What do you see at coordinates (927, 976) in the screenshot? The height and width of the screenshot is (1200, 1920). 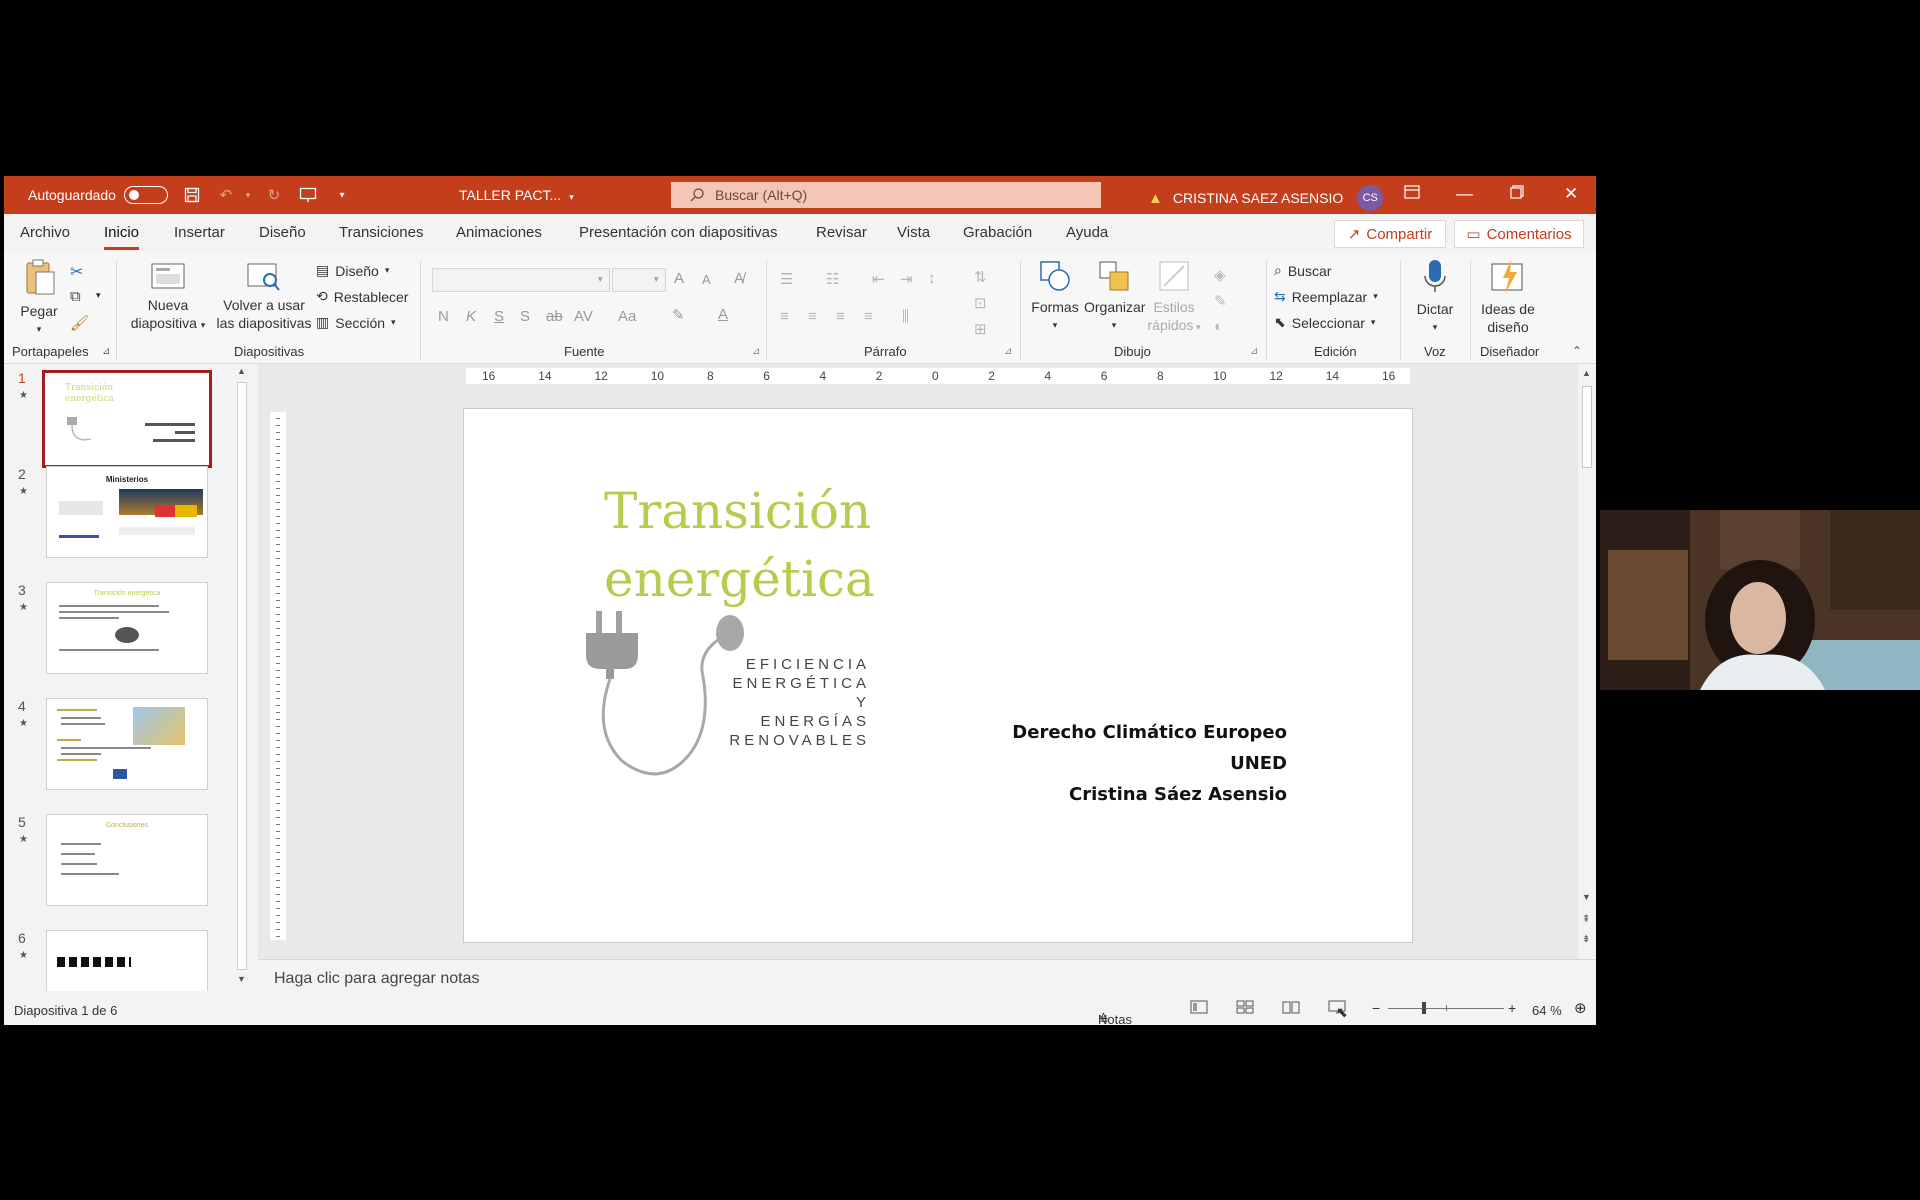 I see `notes-pane: Haga clic para agregar notas` at bounding box center [927, 976].